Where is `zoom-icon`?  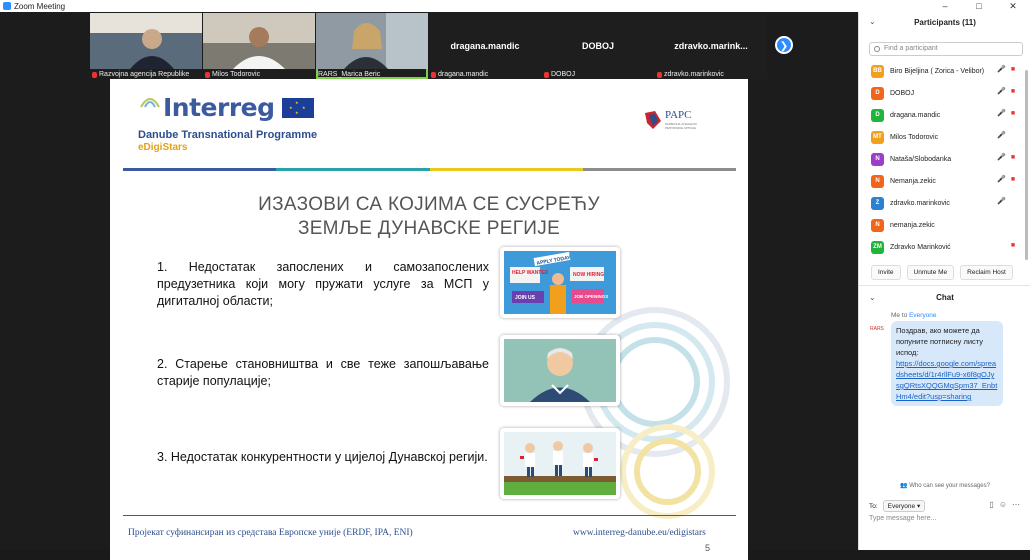 zoom-icon is located at coordinates (7, 6).